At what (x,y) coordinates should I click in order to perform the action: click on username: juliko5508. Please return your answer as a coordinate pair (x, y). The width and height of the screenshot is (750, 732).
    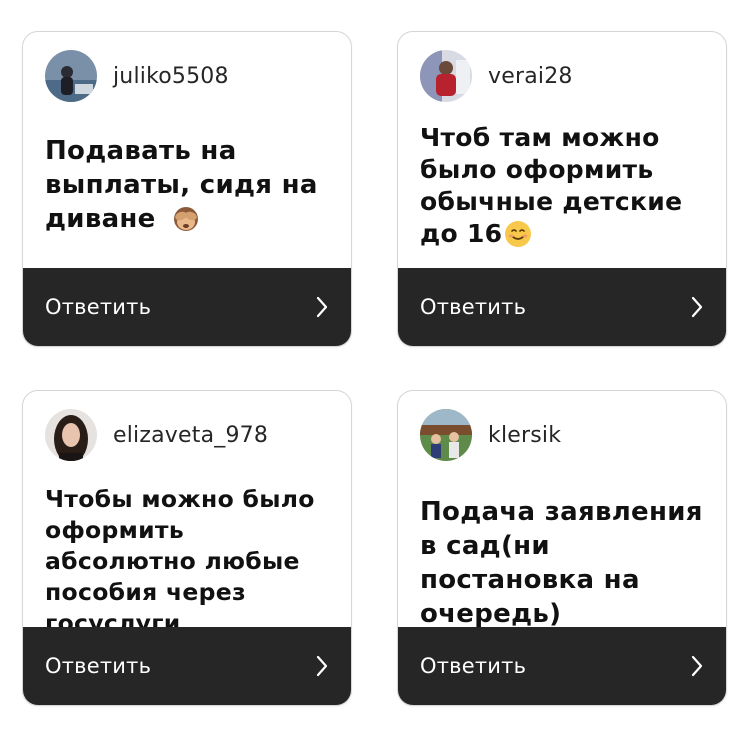
    Looking at the image, I should click on (171, 76).